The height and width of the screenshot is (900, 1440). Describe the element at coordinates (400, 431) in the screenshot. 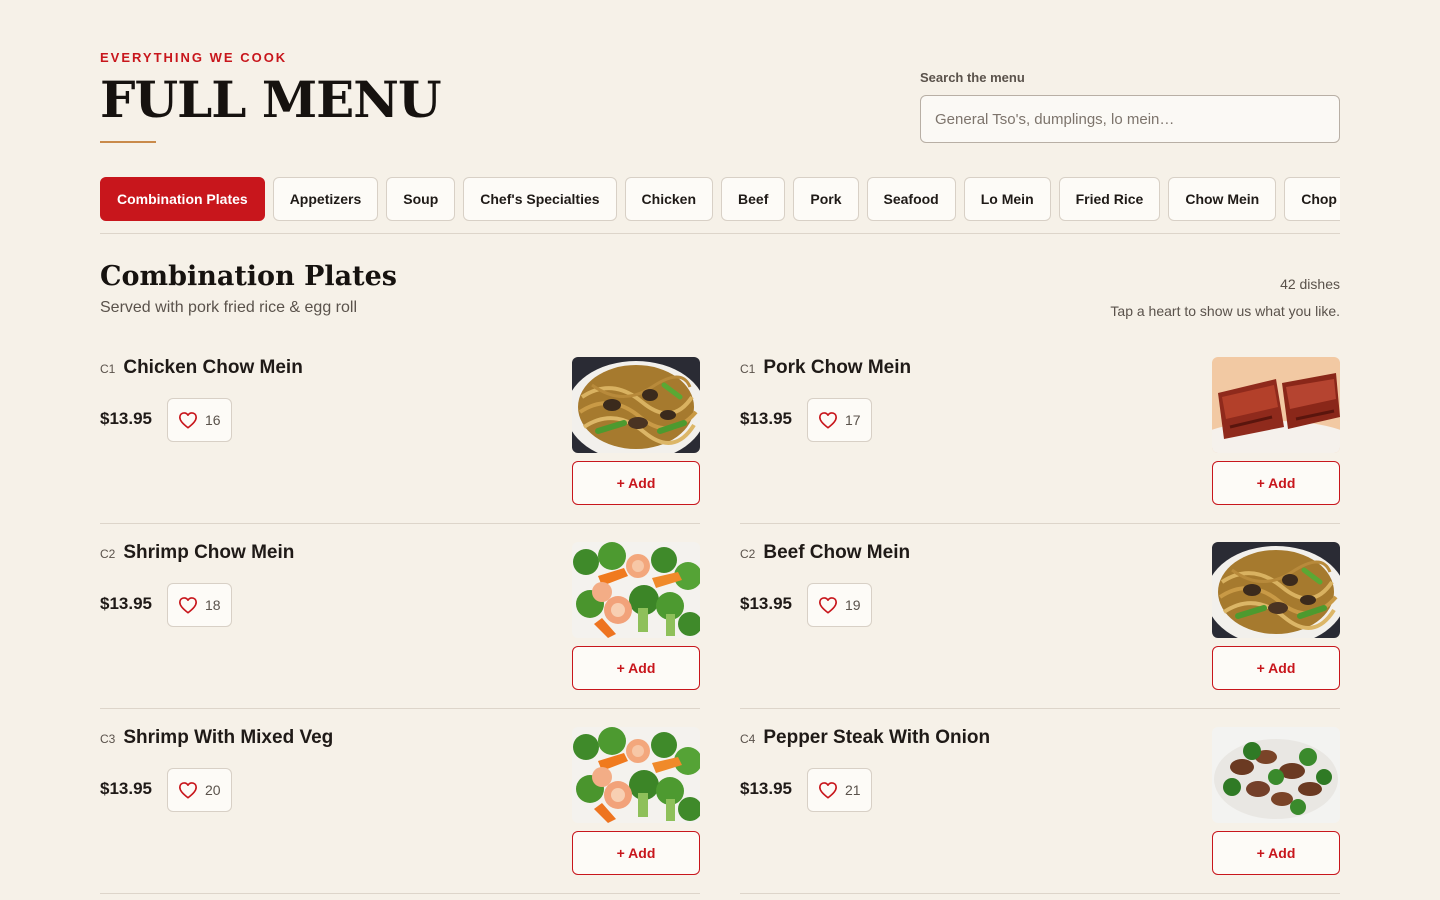

I see `menu-item: C1 Chicken Chow Mein $13.95 16 + Add` at that location.